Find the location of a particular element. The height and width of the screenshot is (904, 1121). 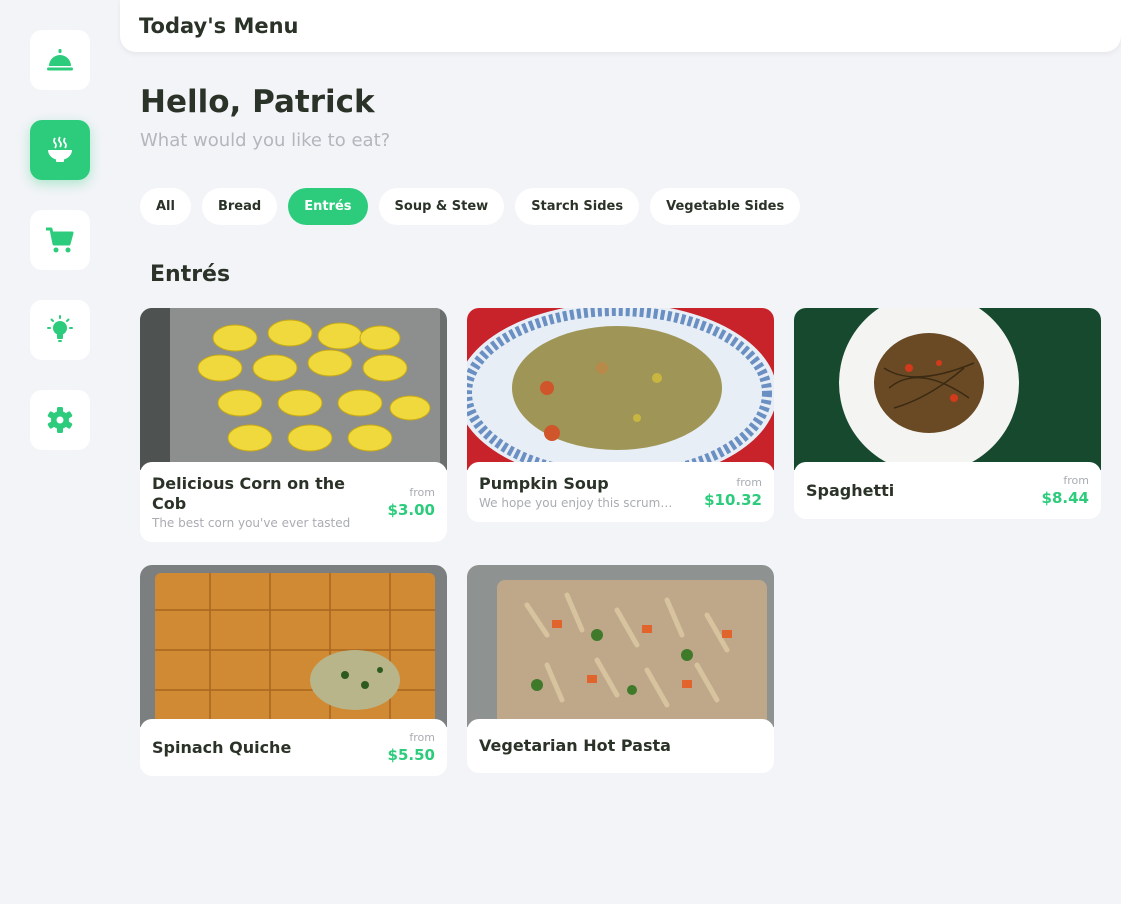

item-price: $3.00 is located at coordinates (411, 509).